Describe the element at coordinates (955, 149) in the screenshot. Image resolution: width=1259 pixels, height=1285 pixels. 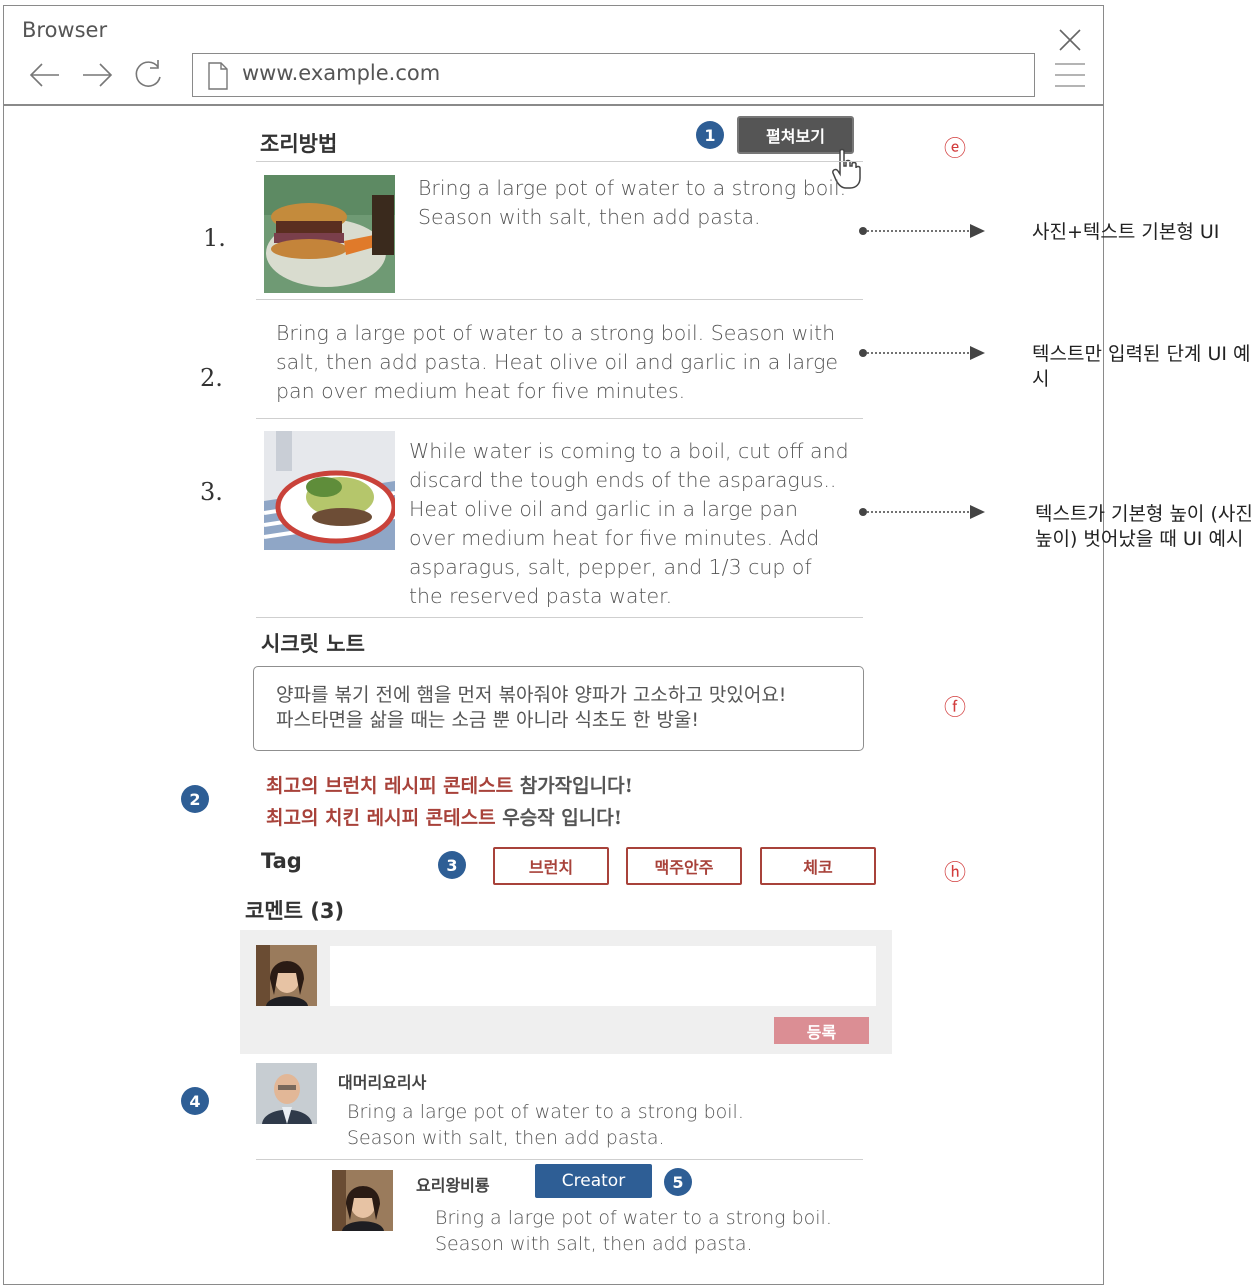
I see `marker-e: ⓔ` at that location.